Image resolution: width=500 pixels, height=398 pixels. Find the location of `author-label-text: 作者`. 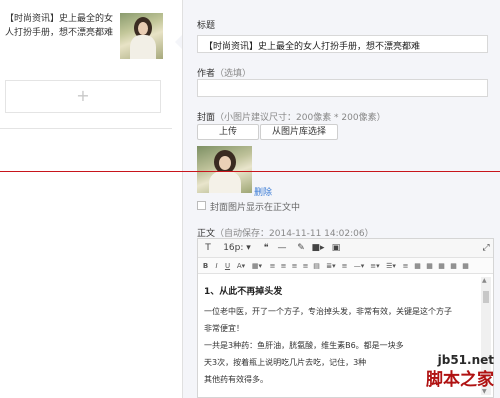

author-label-text: 作者 is located at coordinates (206, 74).